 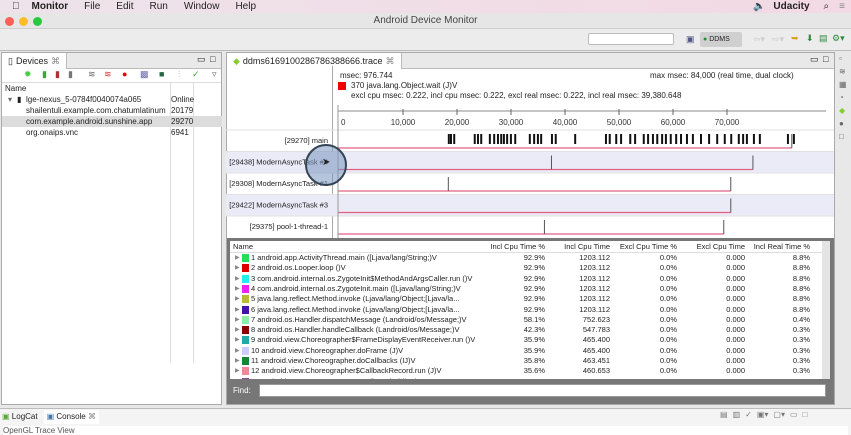 What do you see at coordinates (721, 247) in the screenshot?
I see `column-header: Excl Cpu Time` at bounding box center [721, 247].